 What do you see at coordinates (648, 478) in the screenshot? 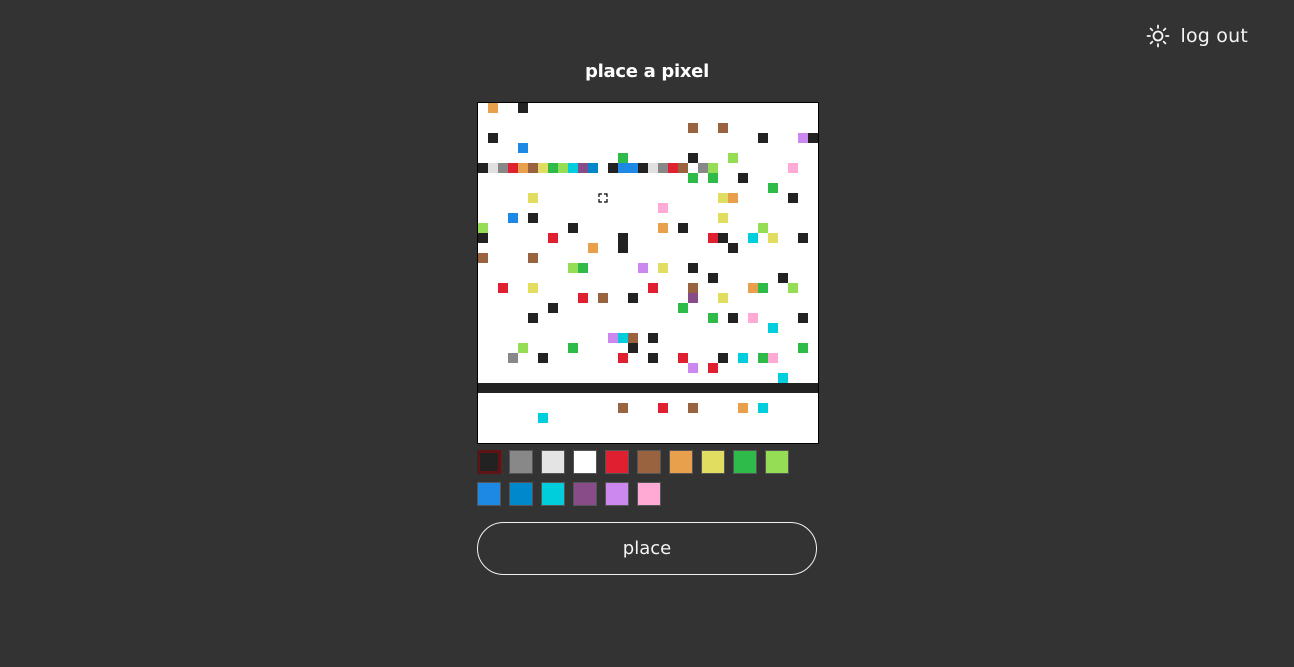
I see `color-palette` at bounding box center [648, 478].